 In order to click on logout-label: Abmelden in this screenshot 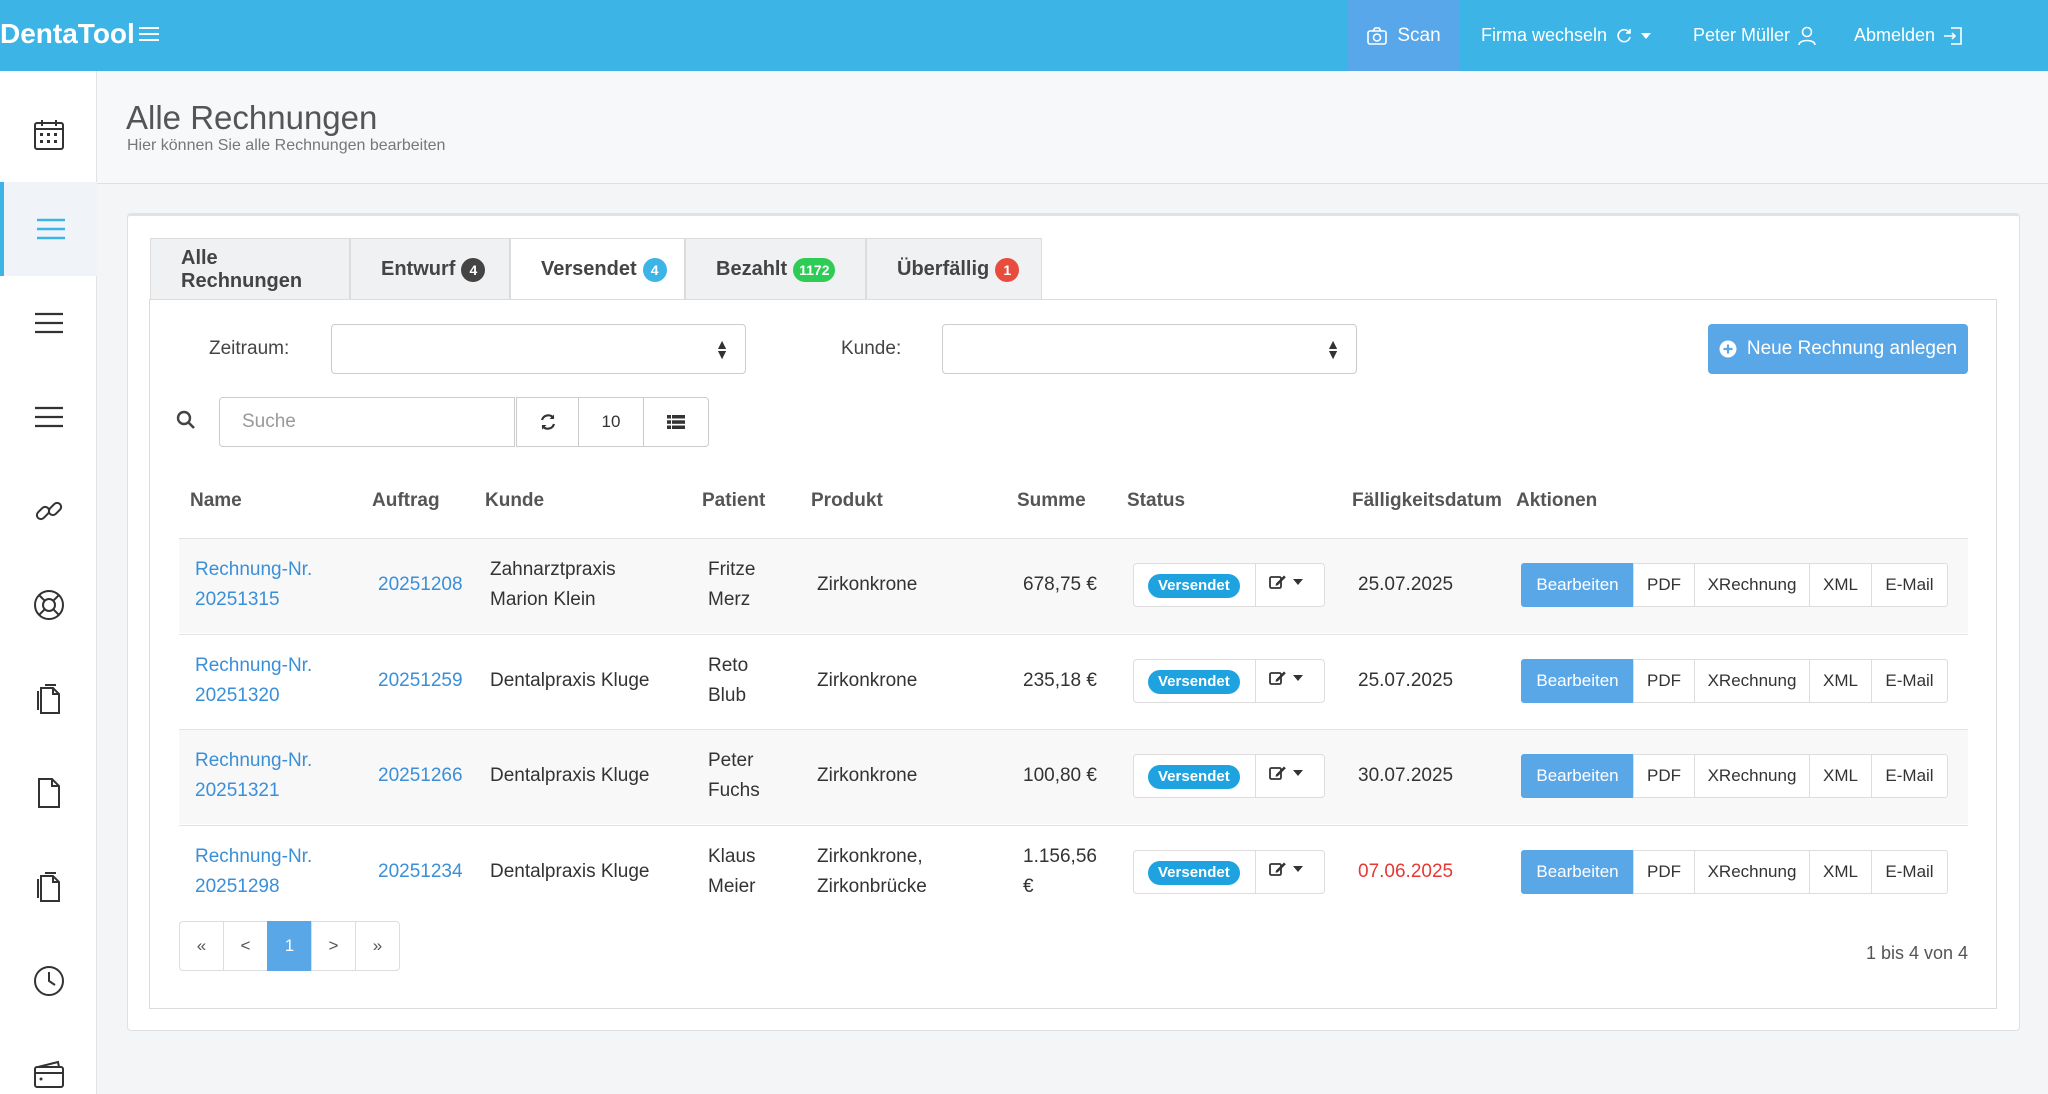, I will do `click(1895, 35)`.